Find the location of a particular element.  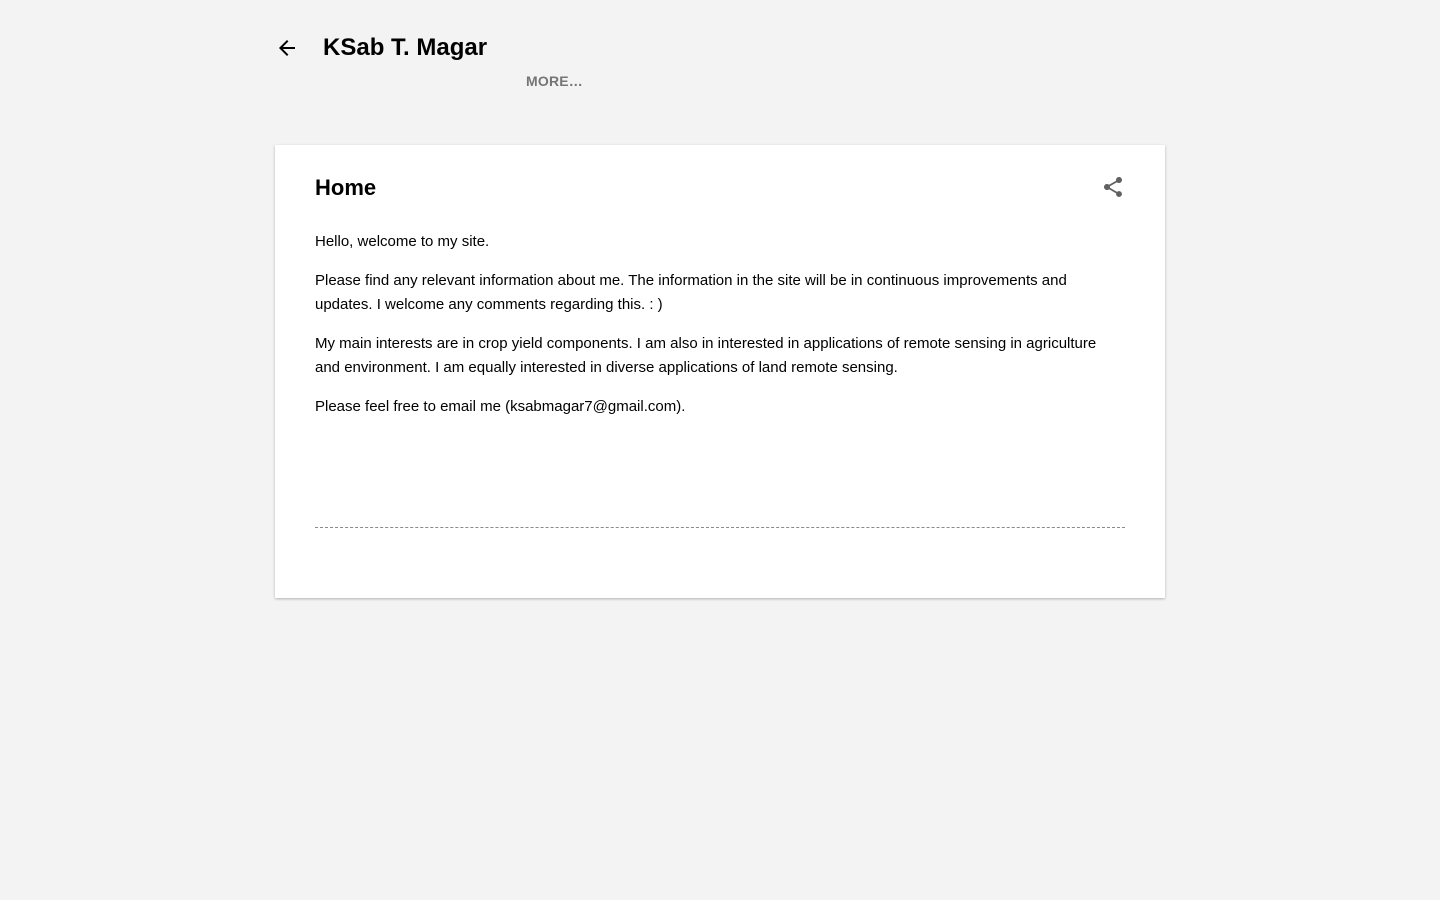

share-icon is located at coordinates (1113, 187).